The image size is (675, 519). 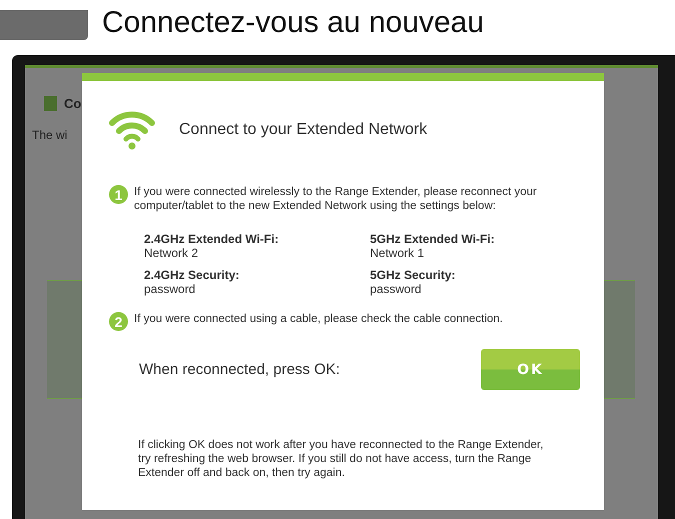 I want to click on step-number: 1, so click(x=118, y=194).